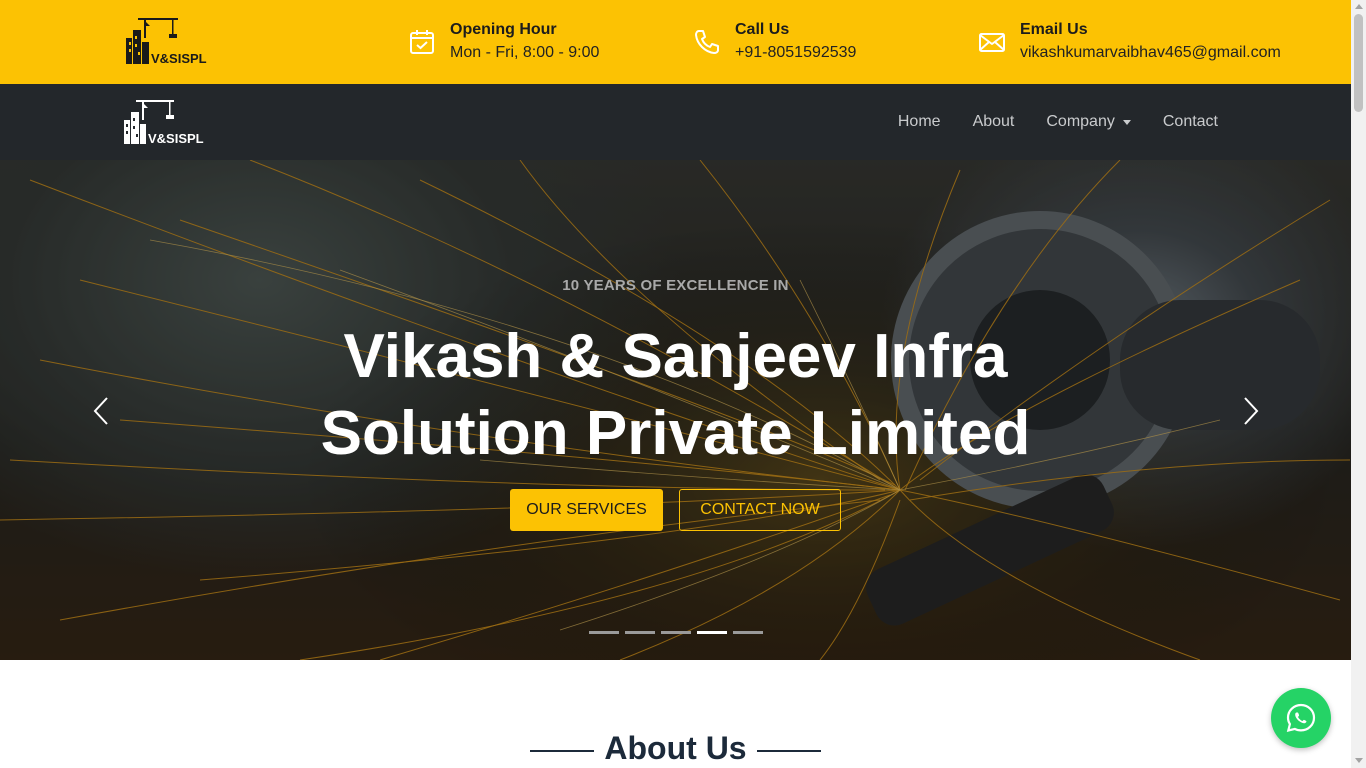 The image size is (1366, 768). Describe the element at coordinates (586, 510) in the screenshot. I see `our-services-button: OUR SERVICES` at that location.